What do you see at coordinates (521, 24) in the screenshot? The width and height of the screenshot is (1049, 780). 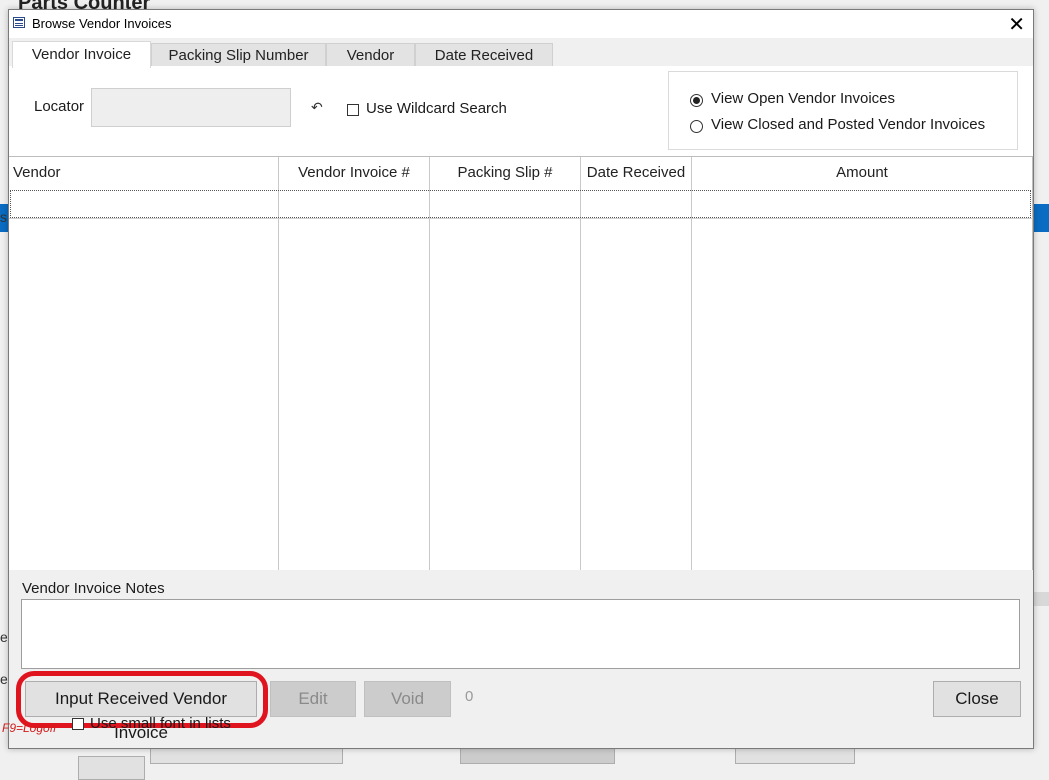 I see `title-bar: Browse Vendor Invoices ✕` at bounding box center [521, 24].